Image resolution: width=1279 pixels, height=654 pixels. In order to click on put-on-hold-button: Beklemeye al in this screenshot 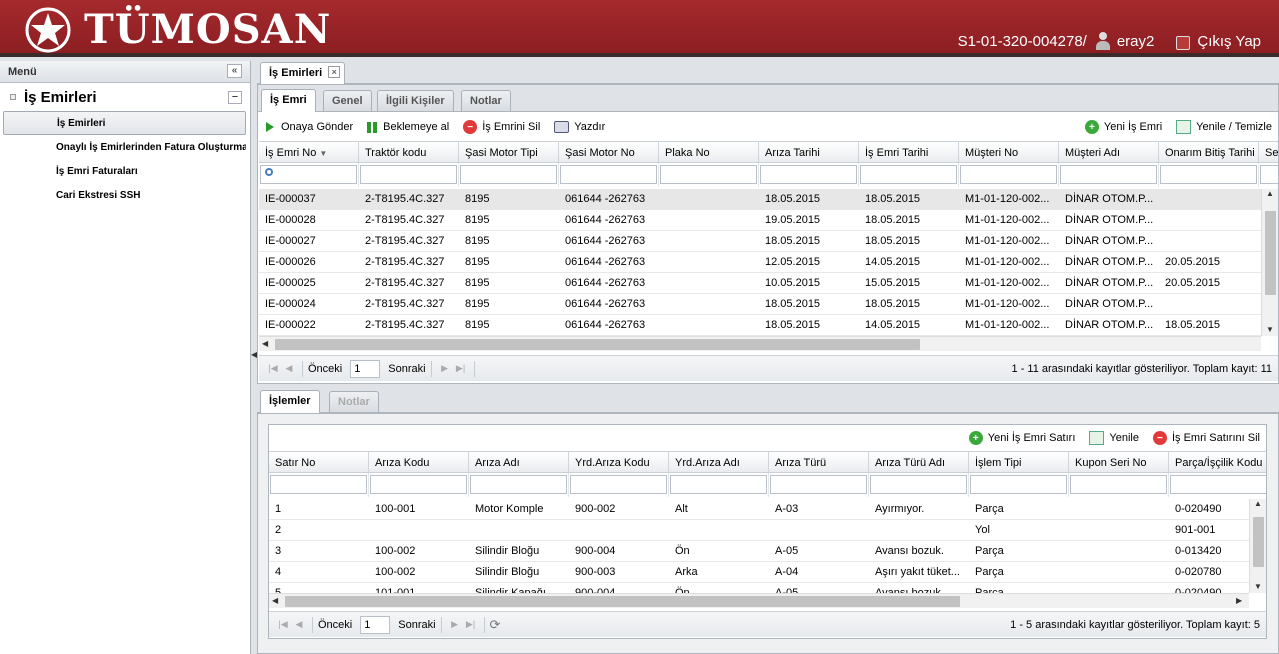, I will do `click(408, 127)`.